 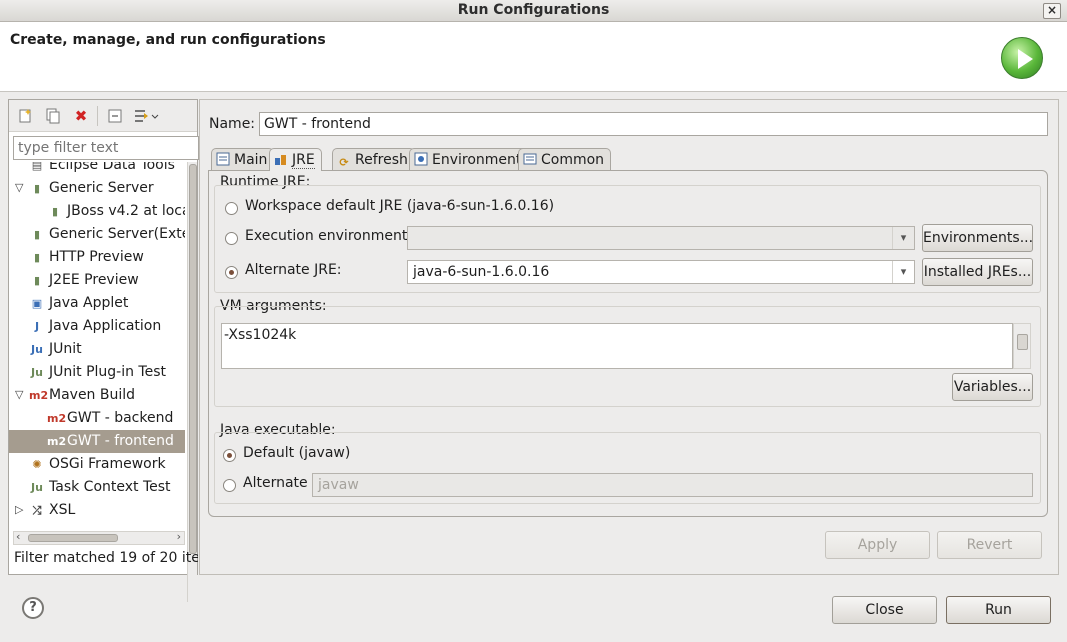 What do you see at coordinates (97, 441) in the screenshot?
I see `tree-item: m2 GWT - frontend` at bounding box center [97, 441].